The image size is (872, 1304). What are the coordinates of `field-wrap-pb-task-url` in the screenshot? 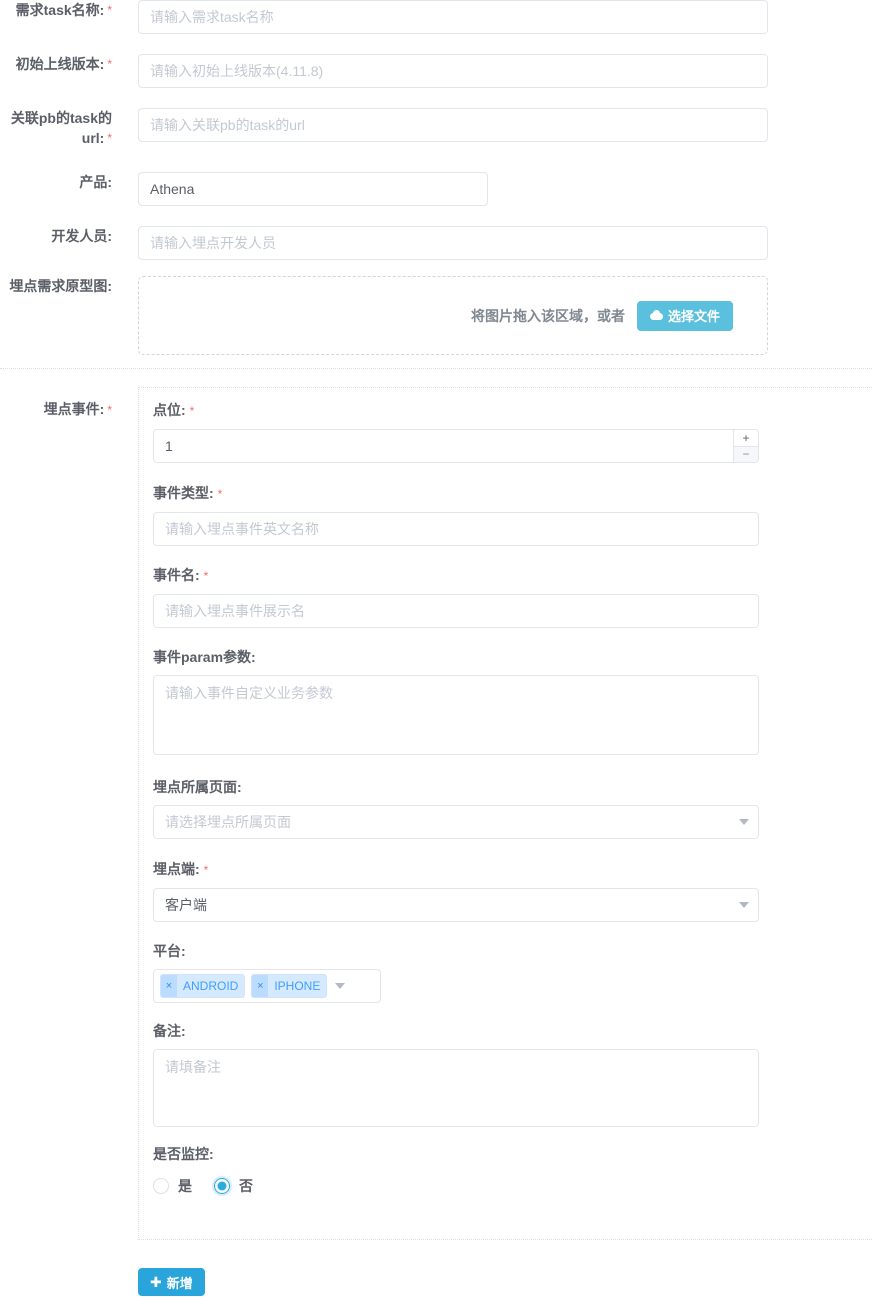 It's located at (453, 125).